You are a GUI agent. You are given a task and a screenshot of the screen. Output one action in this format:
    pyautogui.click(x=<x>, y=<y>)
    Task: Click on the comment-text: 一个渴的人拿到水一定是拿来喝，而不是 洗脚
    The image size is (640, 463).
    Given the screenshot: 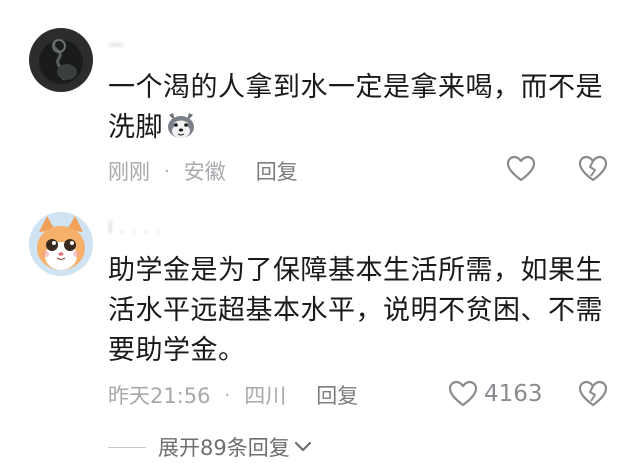 What is the action you would take?
    pyautogui.click(x=358, y=108)
    